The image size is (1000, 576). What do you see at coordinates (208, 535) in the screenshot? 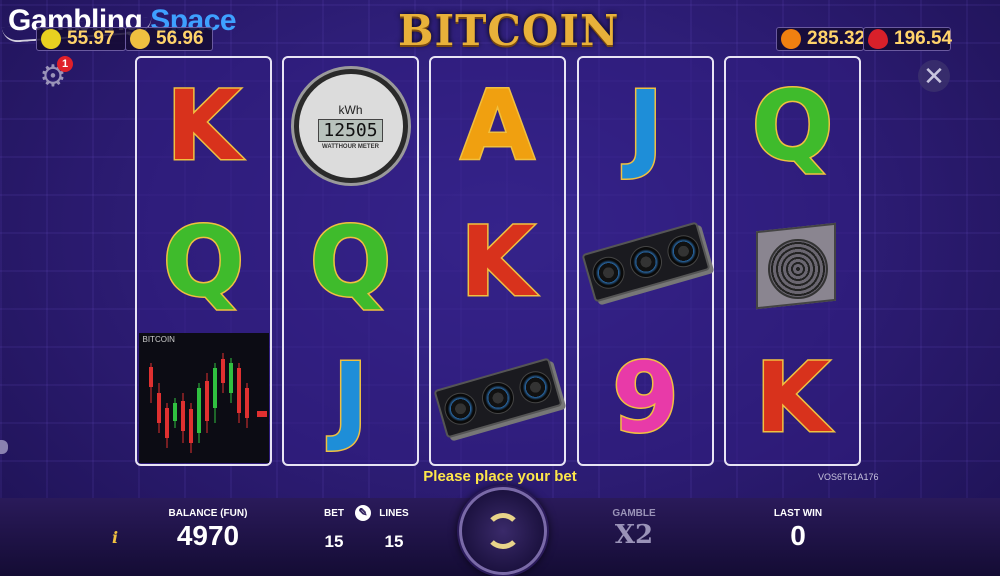
I see `balance-value: 4970` at bounding box center [208, 535].